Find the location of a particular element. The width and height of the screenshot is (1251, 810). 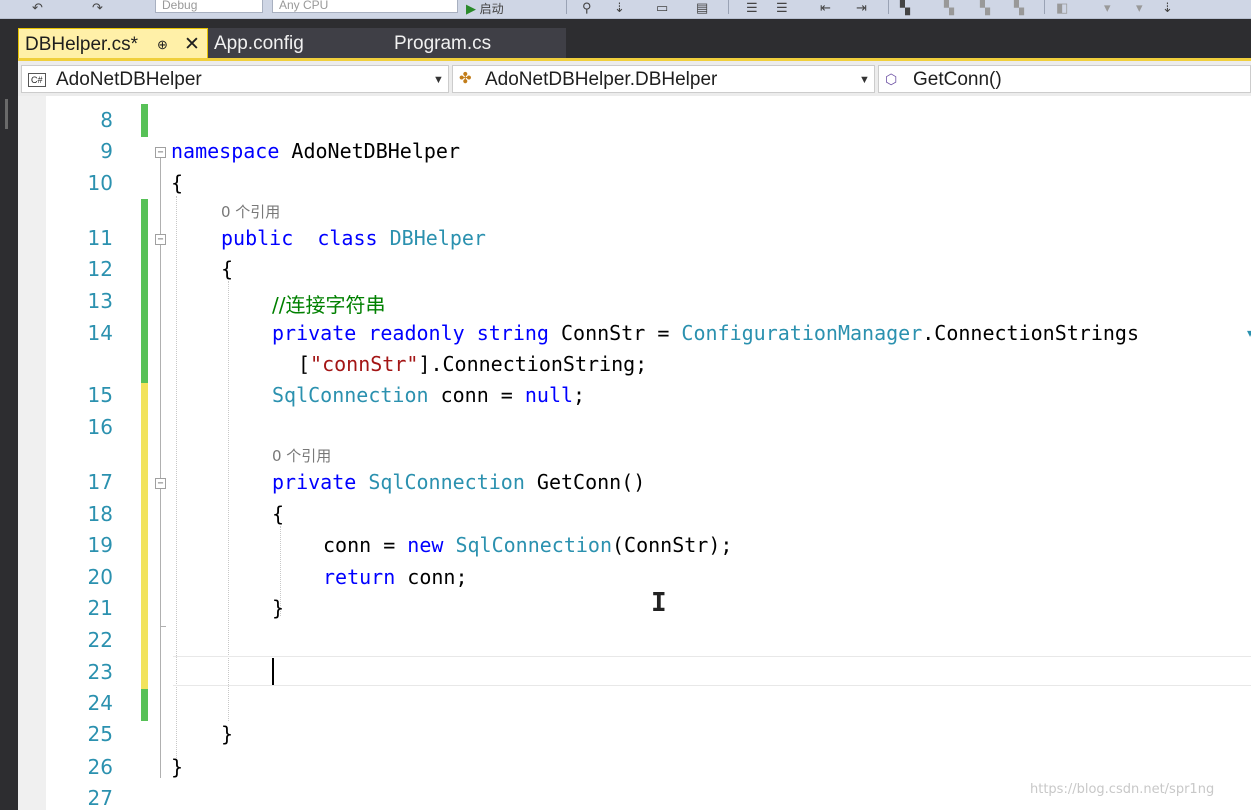

line-number: 14 is located at coordinates (100, 333).